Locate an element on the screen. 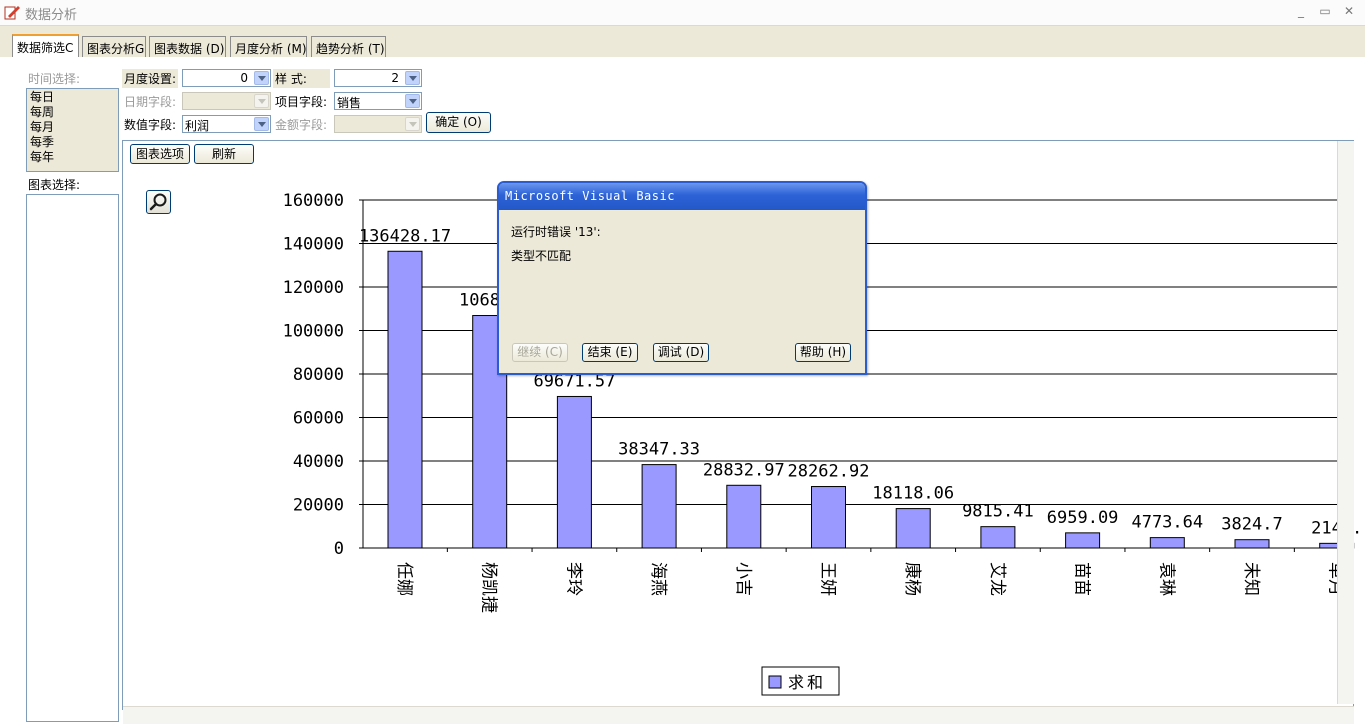 Image resolution: width=1365 pixels, height=725 pixels. y-tick-label: 120000 is located at coordinates (313, 288).